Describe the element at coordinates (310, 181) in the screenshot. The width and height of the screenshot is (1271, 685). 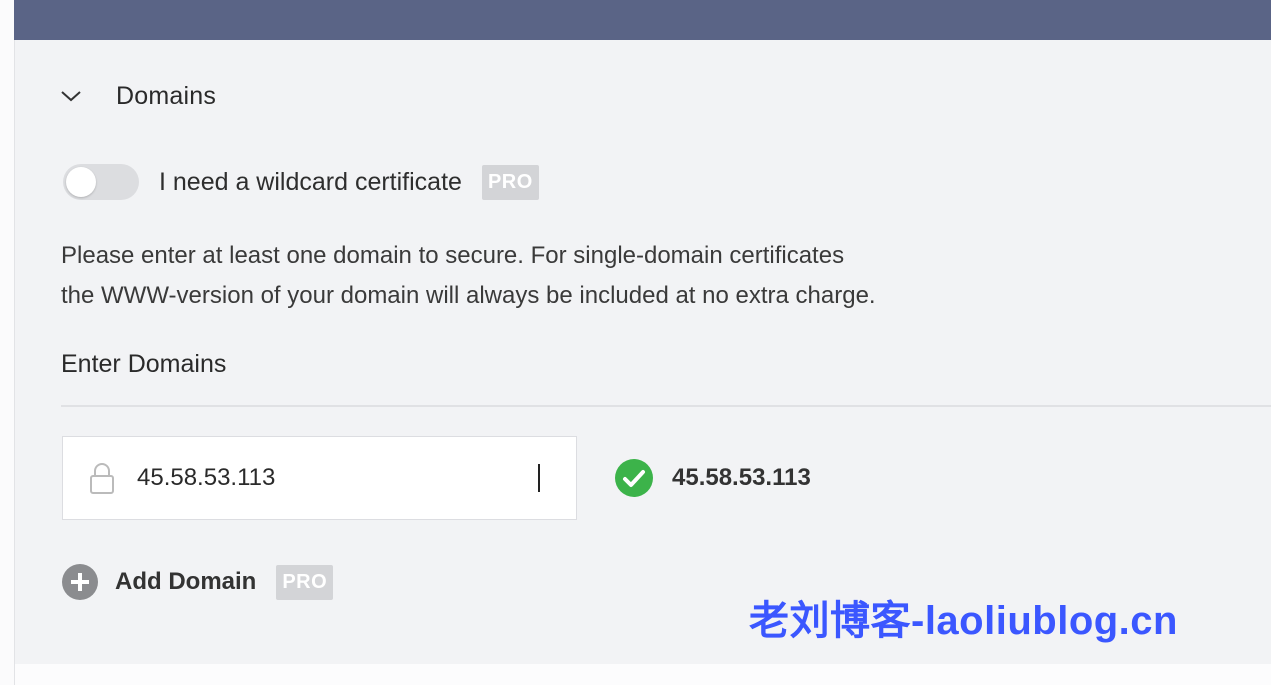
I see `wildcard-label: I need a wildcard certificate` at that location.